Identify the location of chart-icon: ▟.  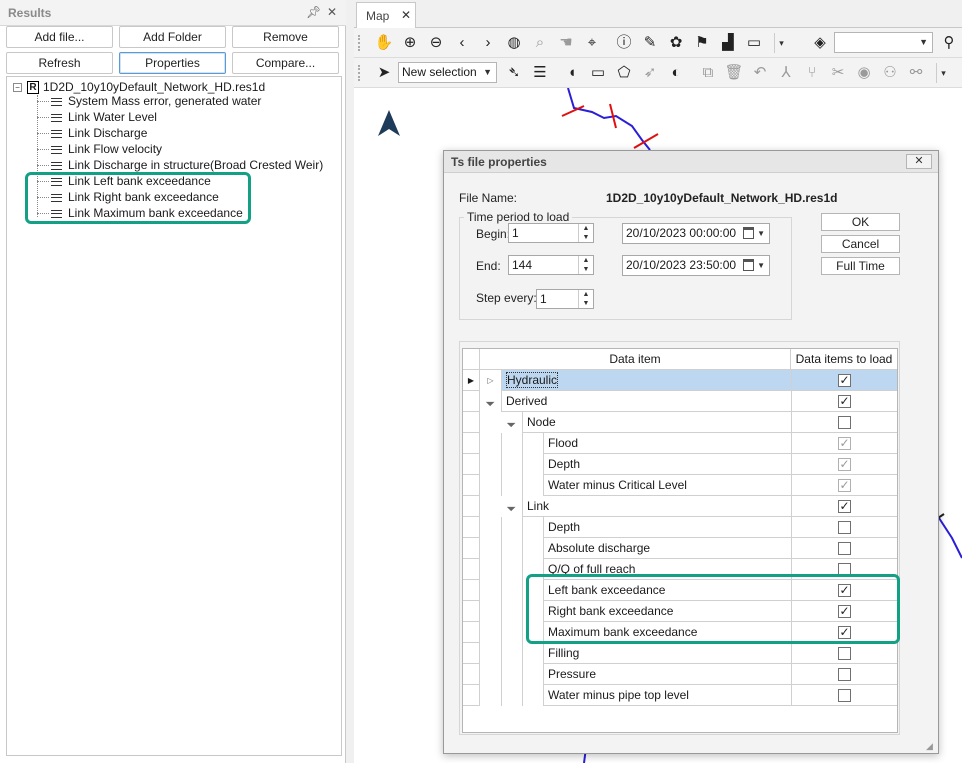
(728, 43).